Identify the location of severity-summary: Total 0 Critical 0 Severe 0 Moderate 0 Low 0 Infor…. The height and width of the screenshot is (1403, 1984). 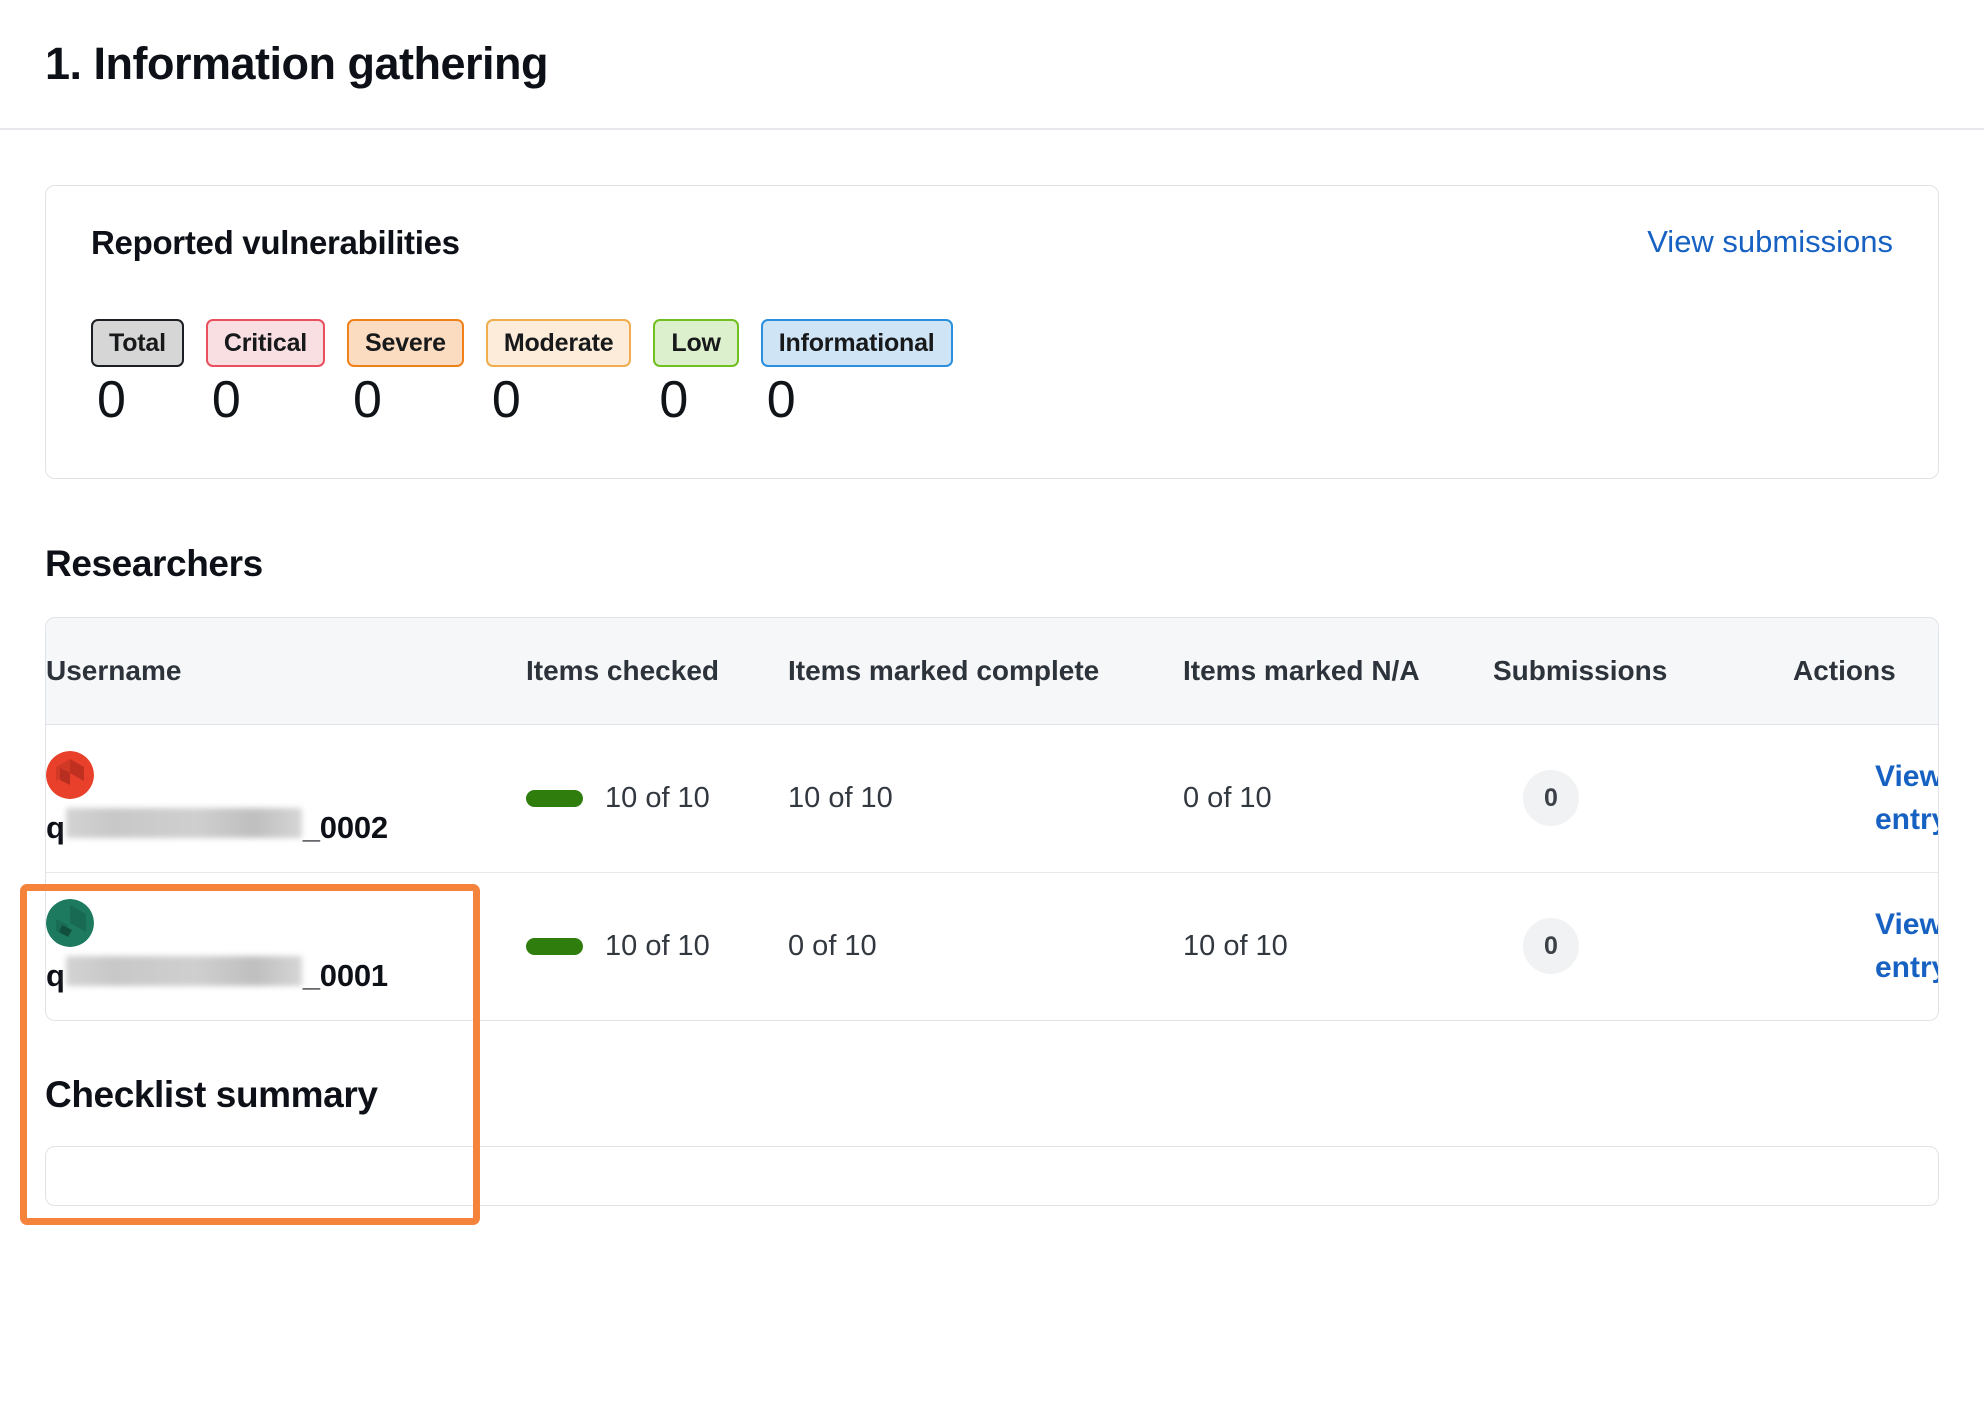
(992, 372).